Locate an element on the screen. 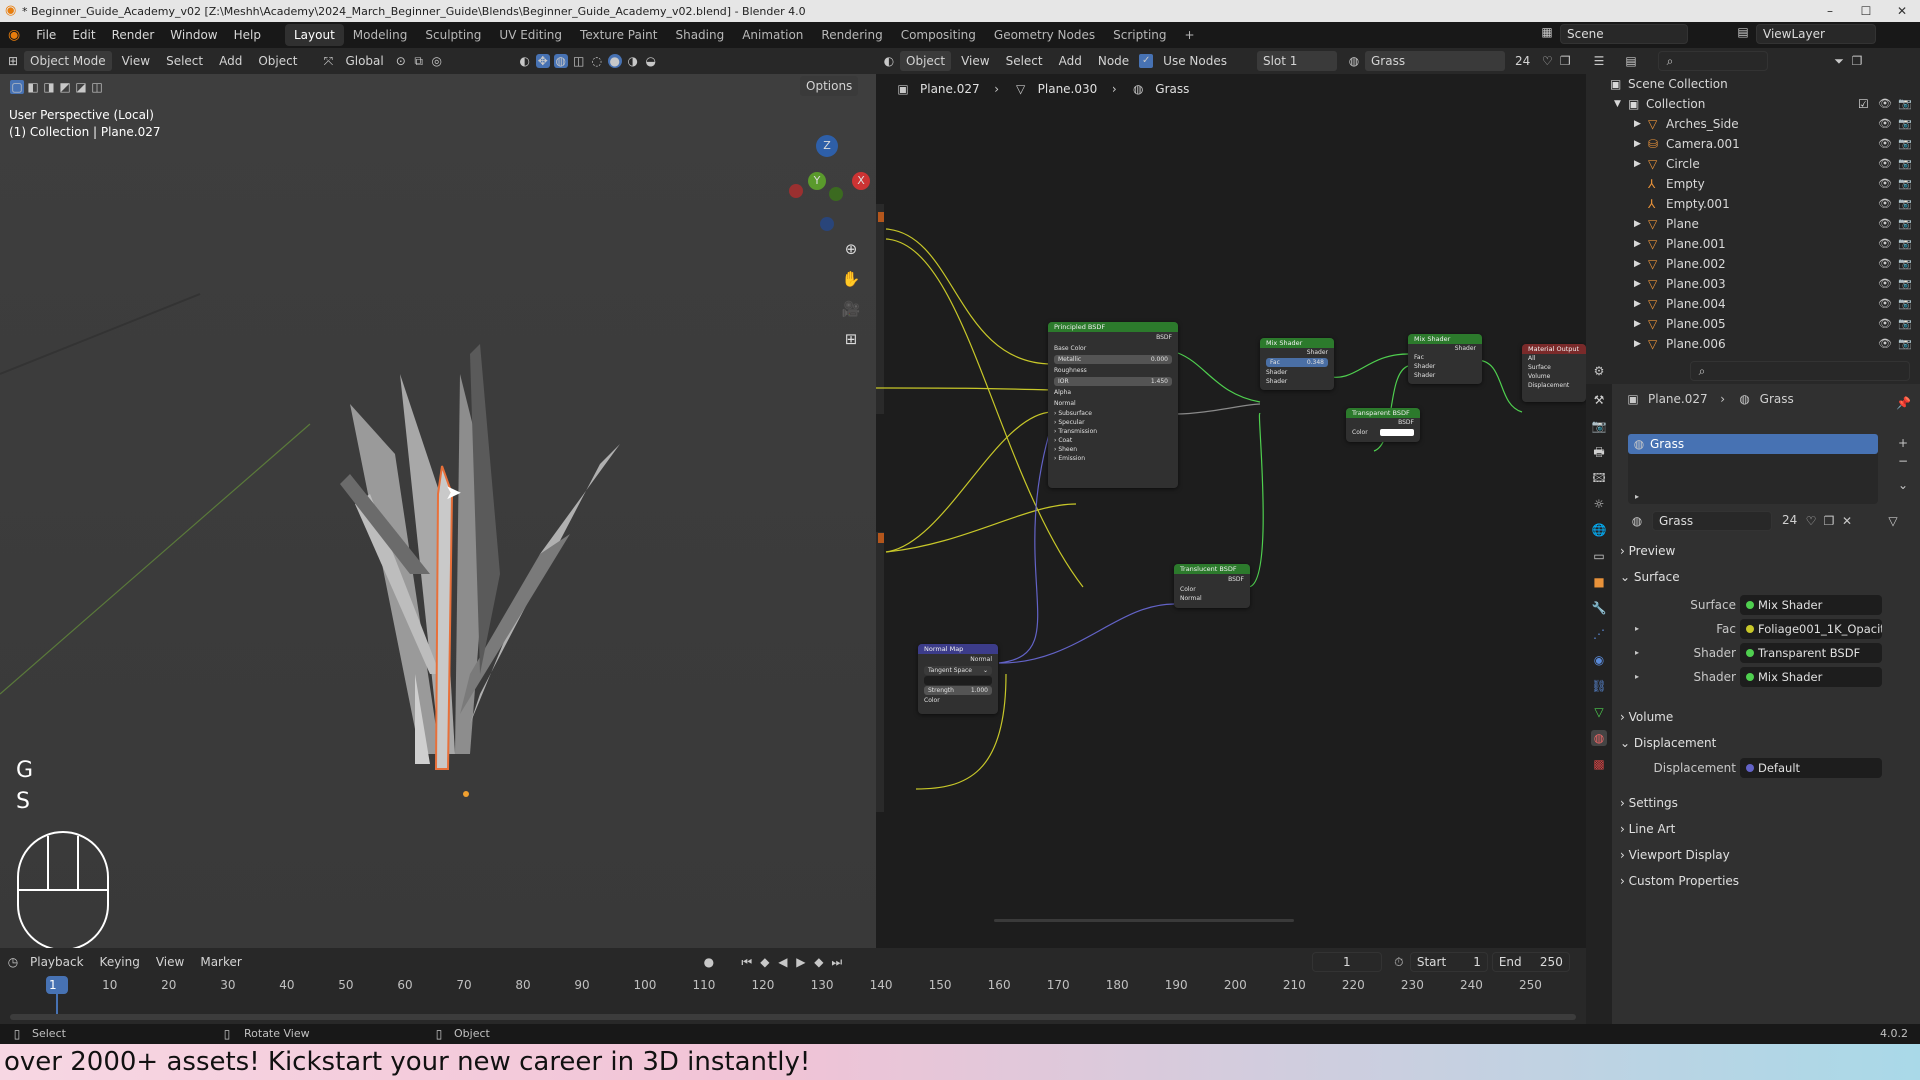 This screenshot has width=1920, height=1080. menu-edit: Edit is located at coordinates (83, 35).